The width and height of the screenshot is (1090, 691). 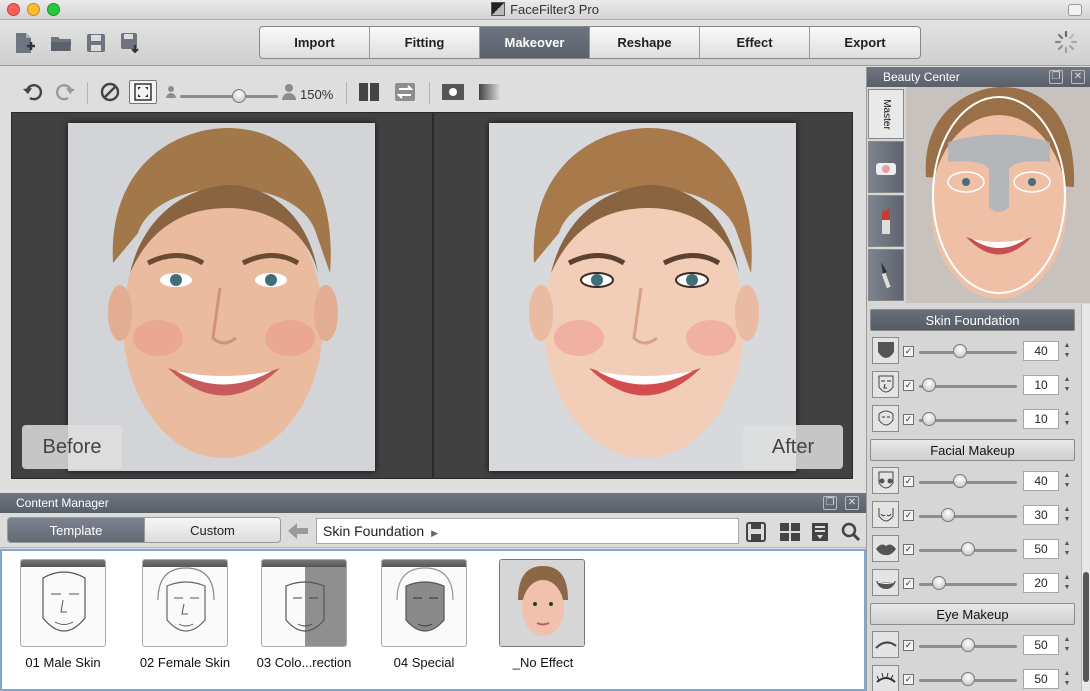 What do you see at coordinates (315, 42) in the screenshot?
I see `tab-import: Import` at bounding box center [315, 42].